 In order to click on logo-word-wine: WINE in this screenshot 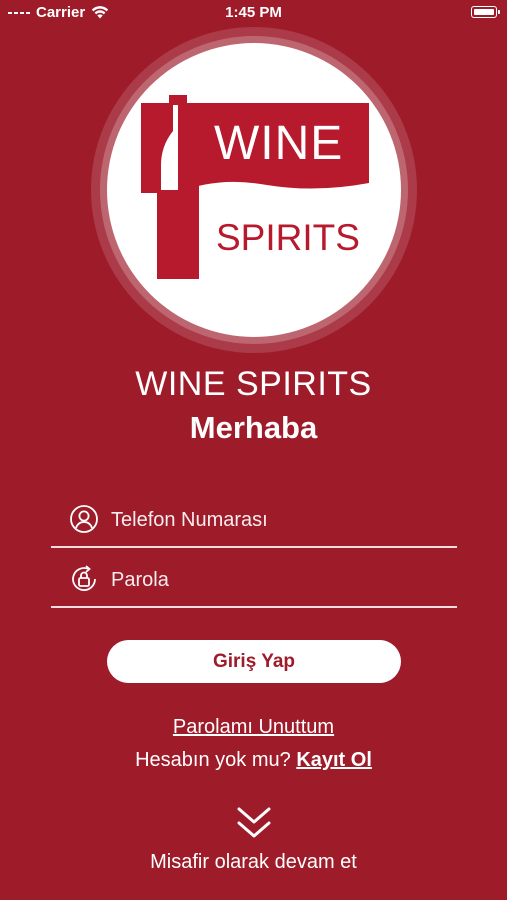, I will do `click(279, 143)`.